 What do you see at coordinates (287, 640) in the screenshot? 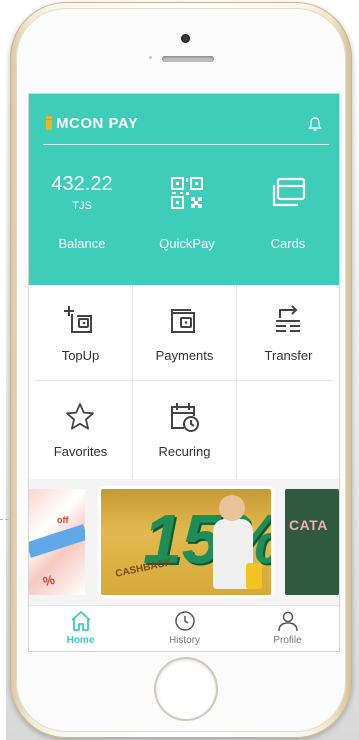
I see `nav-profile-label: Profile` at bounding box center [287, 640].